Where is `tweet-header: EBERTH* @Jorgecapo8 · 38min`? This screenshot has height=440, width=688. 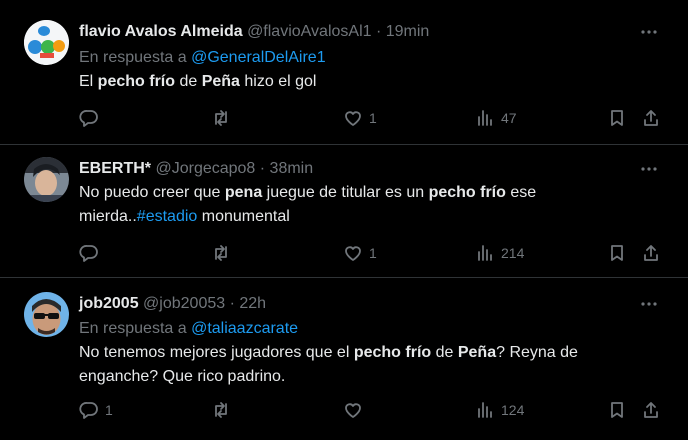
tweet-header: EBERTH* @Jorgecapo8 · 38min is located at coordinates (196, 169).